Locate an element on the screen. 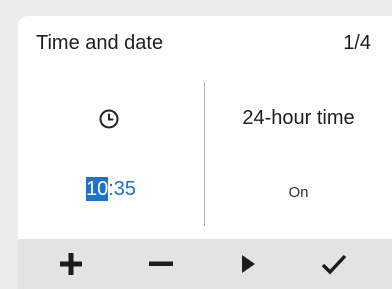 This screenshot has height=289, width=392. minus-icon is located at coordinates (161, 264).